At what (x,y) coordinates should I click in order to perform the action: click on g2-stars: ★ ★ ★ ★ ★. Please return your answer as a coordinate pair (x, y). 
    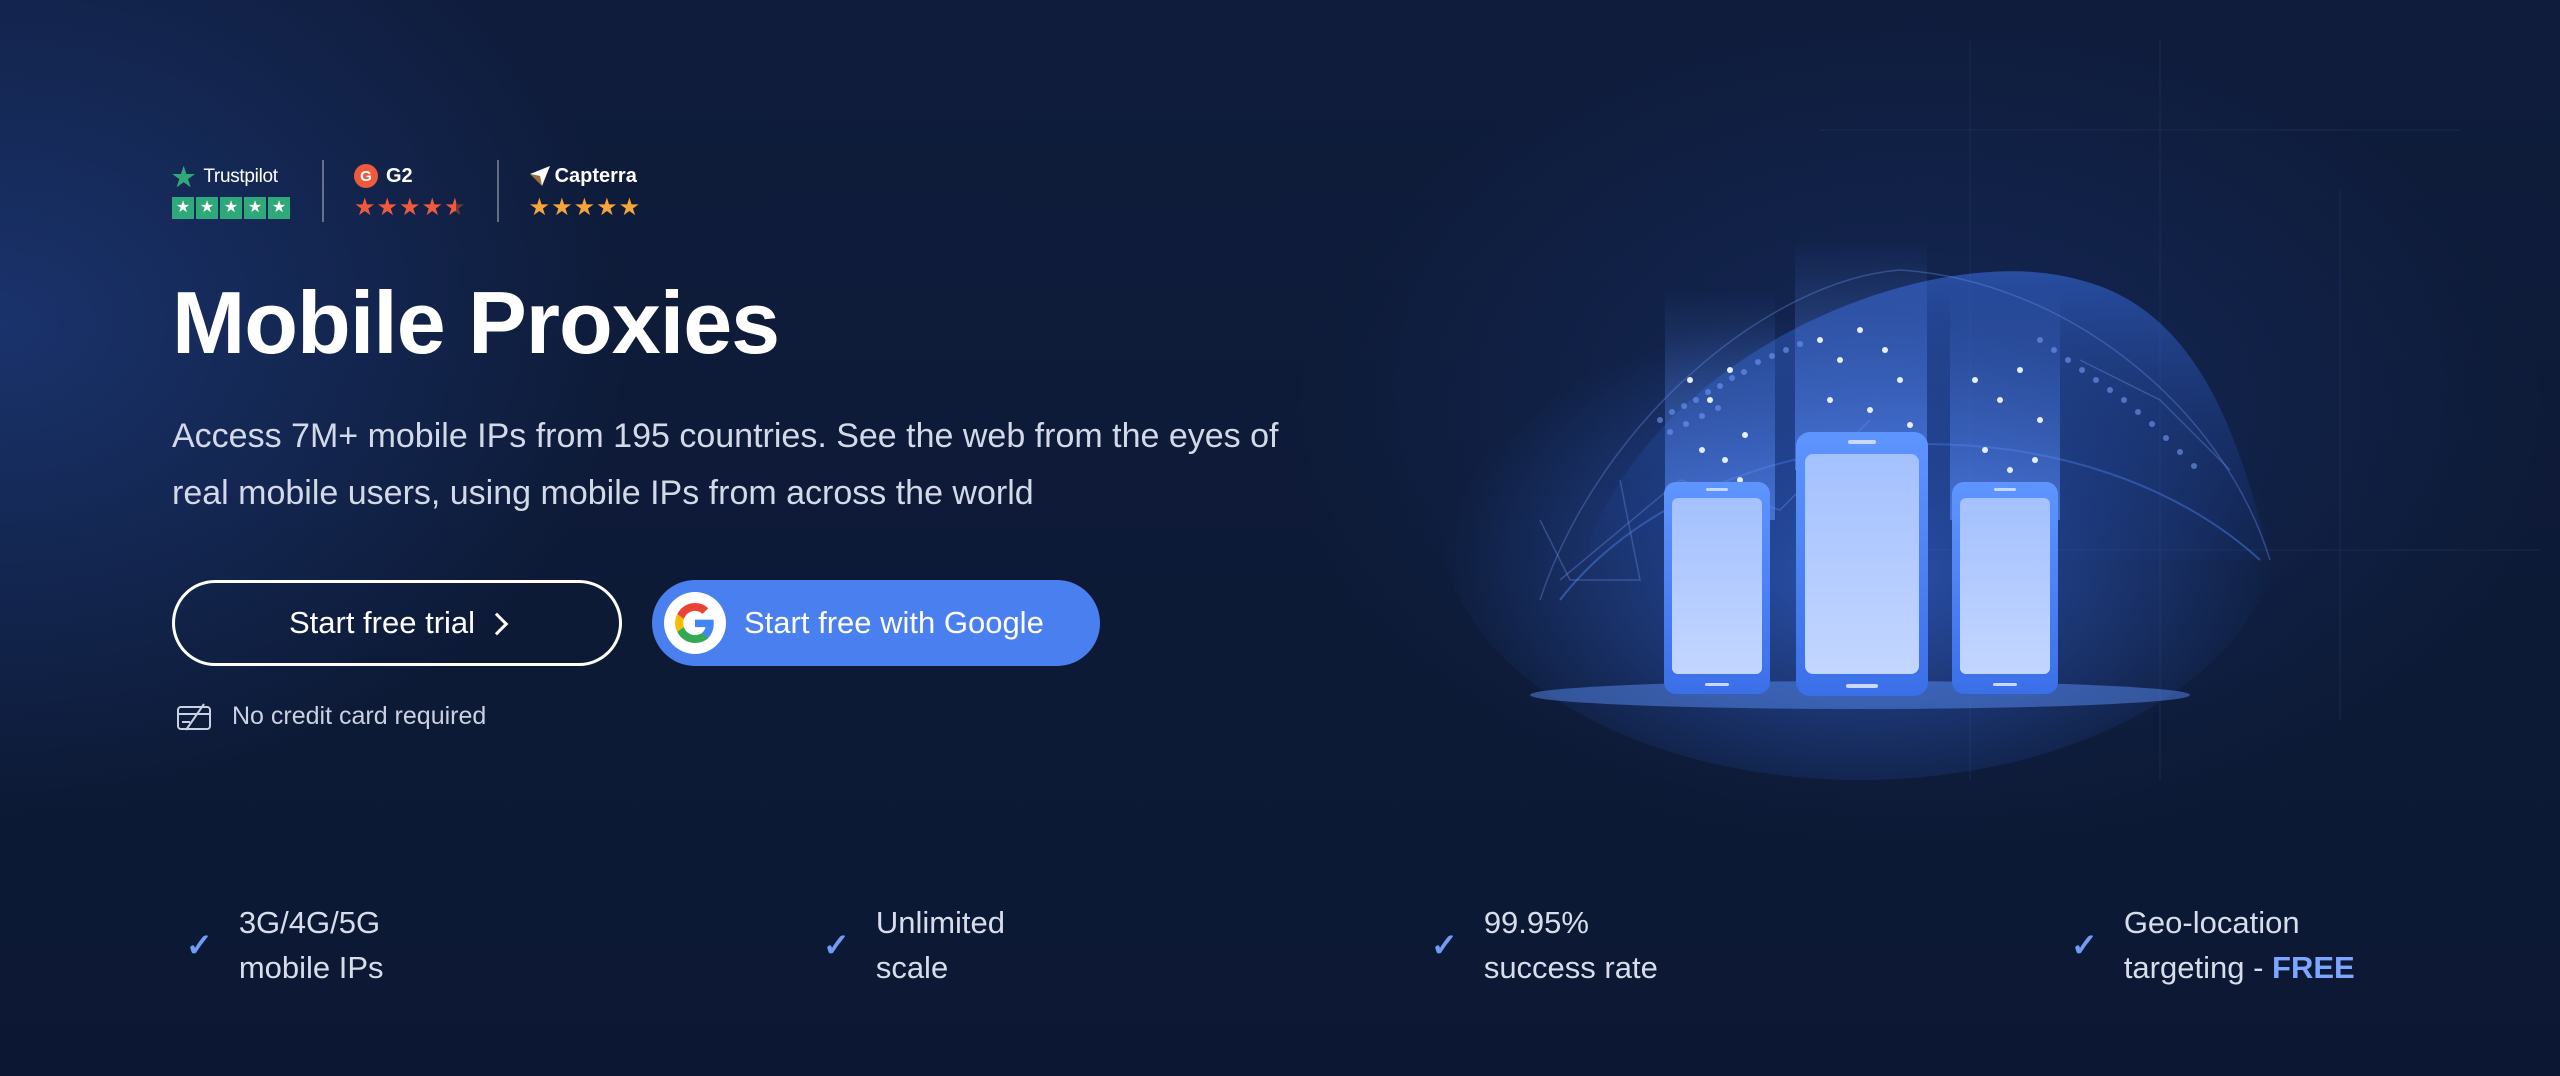
    Looking at the image, I should click on (410, 208).